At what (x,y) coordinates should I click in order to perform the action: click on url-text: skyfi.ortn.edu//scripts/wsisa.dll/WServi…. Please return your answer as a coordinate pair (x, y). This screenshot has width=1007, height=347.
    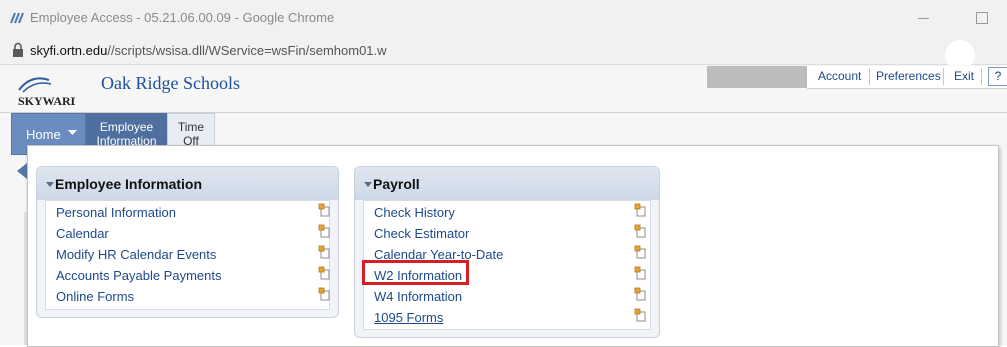
    Looking at the image, I should click on (208, 50).